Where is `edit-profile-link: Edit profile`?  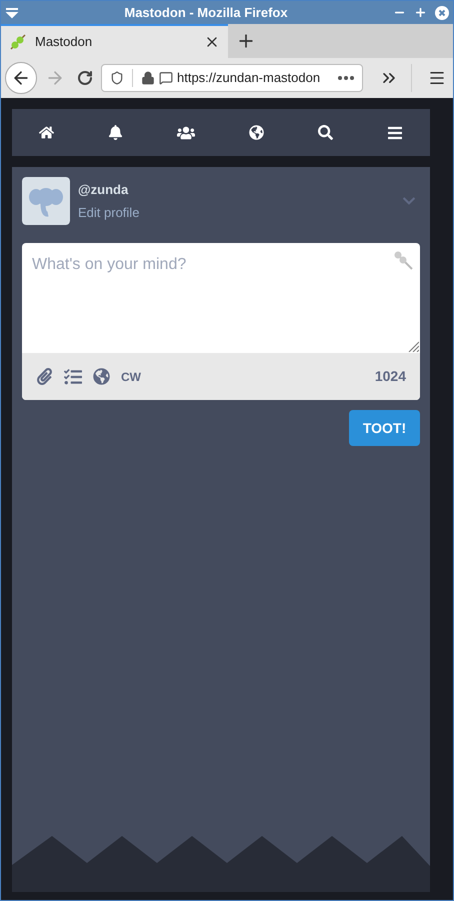 edit-profile-link: Edit profile is located at coordinates (236, 212).